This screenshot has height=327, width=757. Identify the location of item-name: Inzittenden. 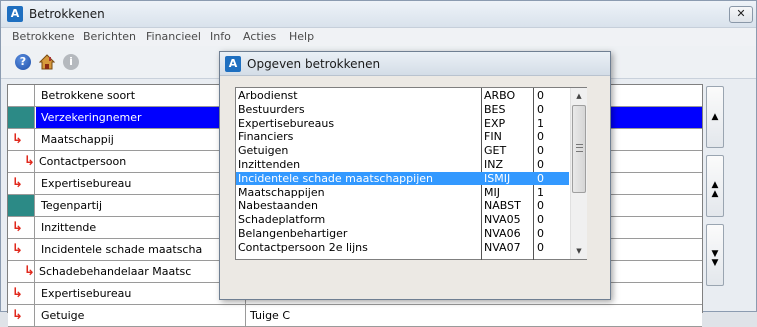
(269, 164).